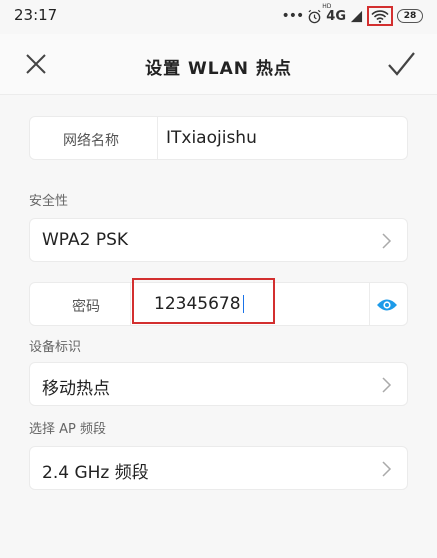  Describe the element at coordinates (356, 16) in the screenshot. I see `signal-icon` at that location.